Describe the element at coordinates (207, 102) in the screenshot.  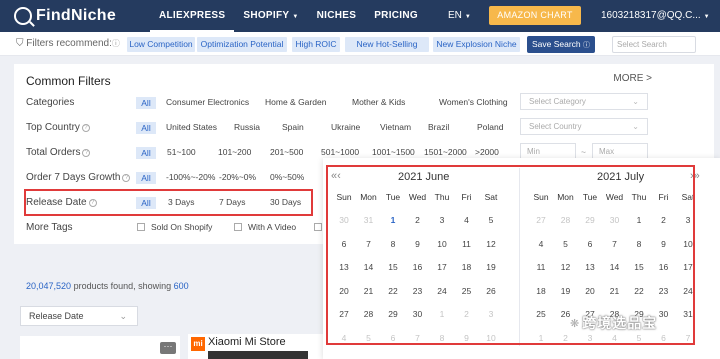
I see `category-option: Consumer Electronics` at that location.